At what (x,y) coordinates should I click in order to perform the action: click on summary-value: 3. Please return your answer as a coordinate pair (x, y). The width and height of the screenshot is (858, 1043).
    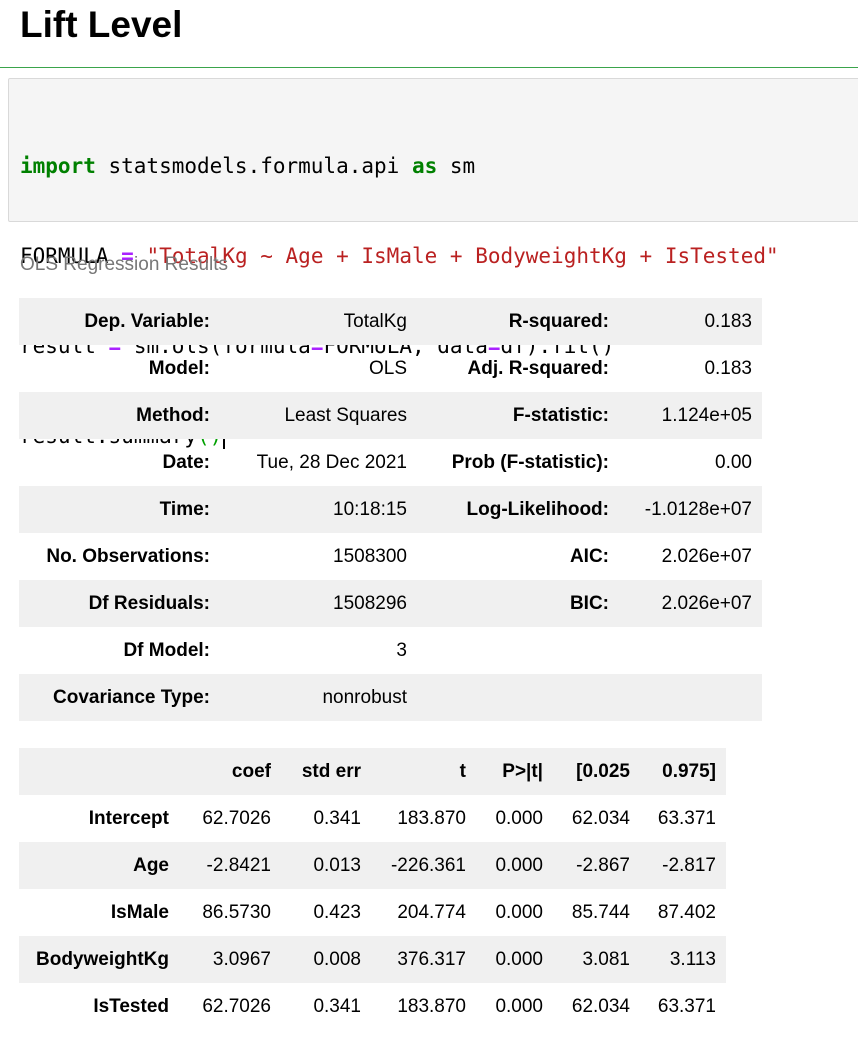
    Looking at the image, I should click on (401, 650).